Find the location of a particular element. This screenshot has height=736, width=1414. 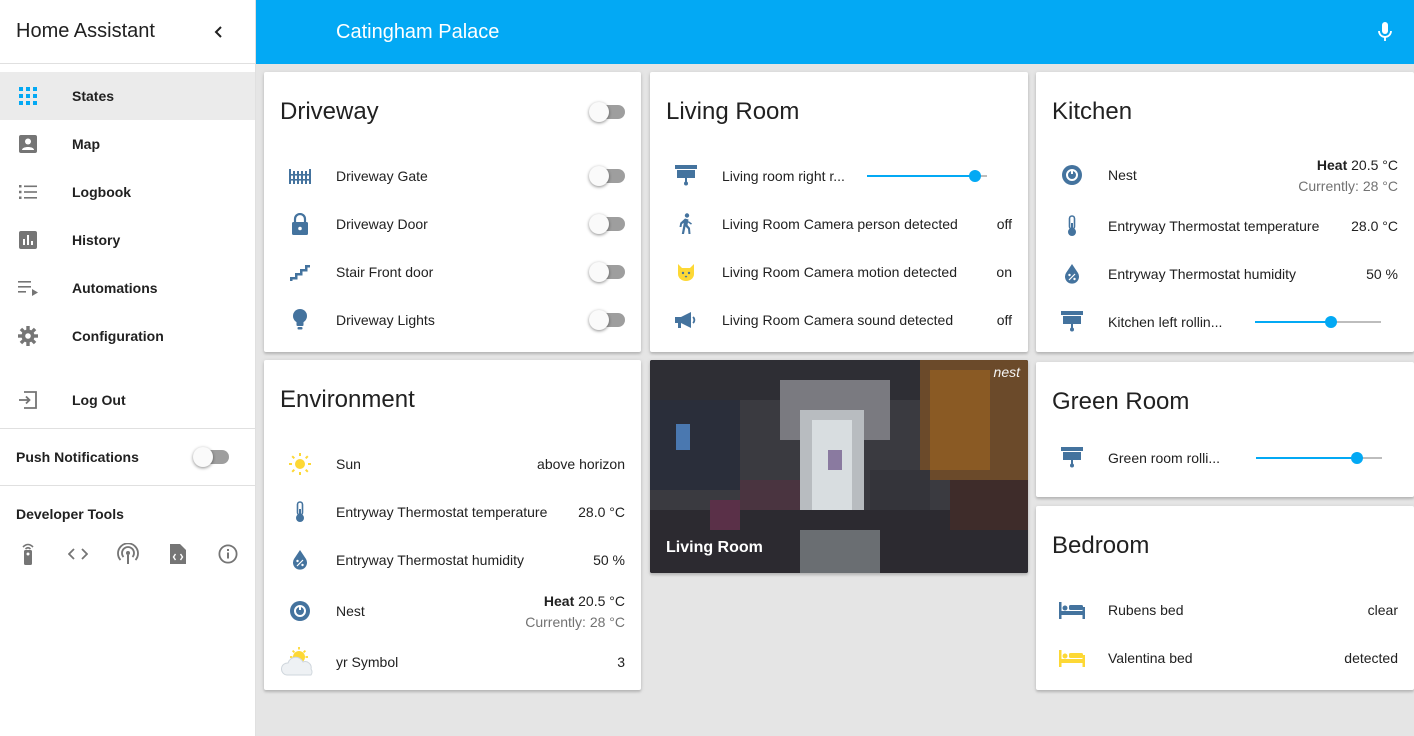

window-shutter-icon is located at coordinates (686, 176).